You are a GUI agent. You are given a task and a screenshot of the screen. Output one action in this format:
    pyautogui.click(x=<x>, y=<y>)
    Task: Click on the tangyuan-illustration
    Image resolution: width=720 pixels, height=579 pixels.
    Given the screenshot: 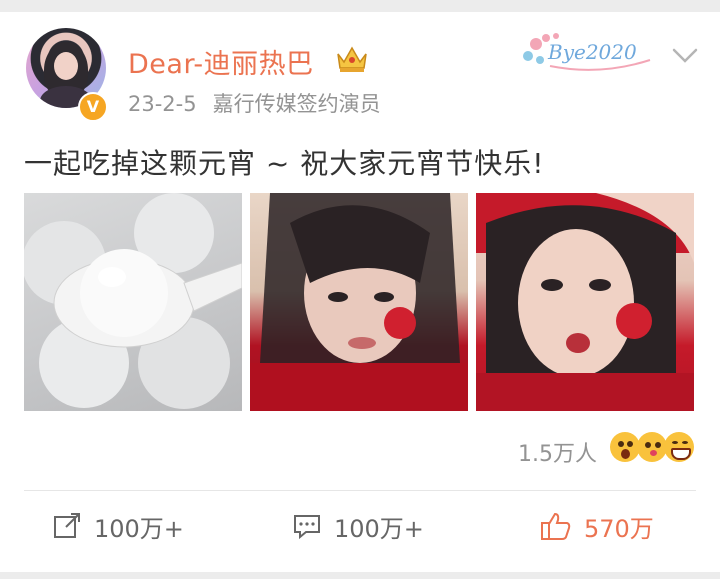 What is the action you would take?
    pyautogui.click(x=133, y=301)
    